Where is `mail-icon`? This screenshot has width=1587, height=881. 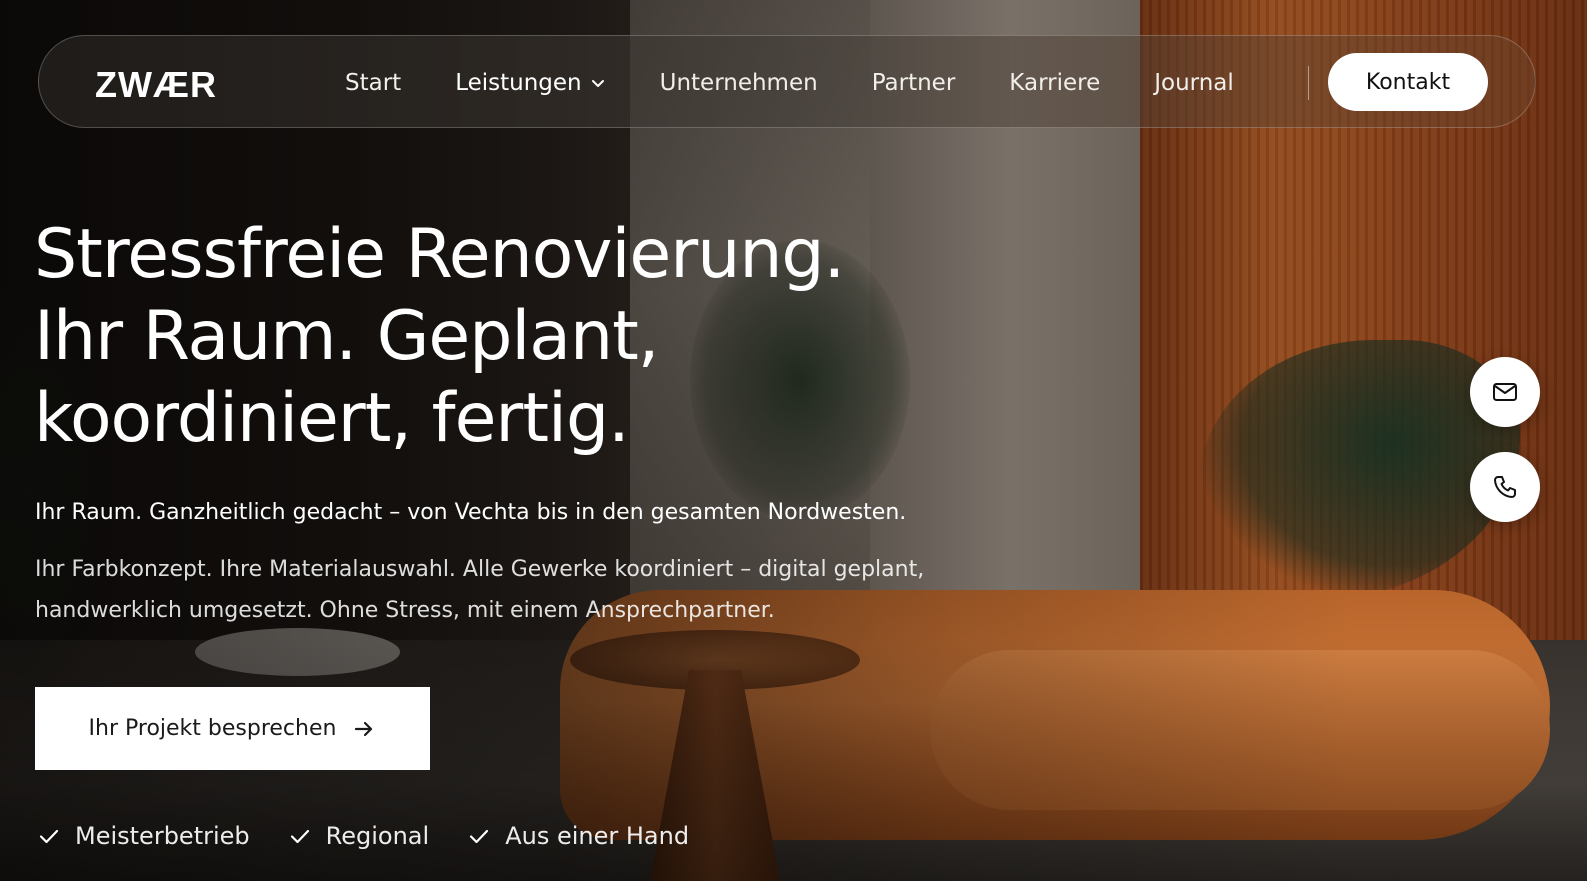
mail-icon is located at coordinates (1505, 392).